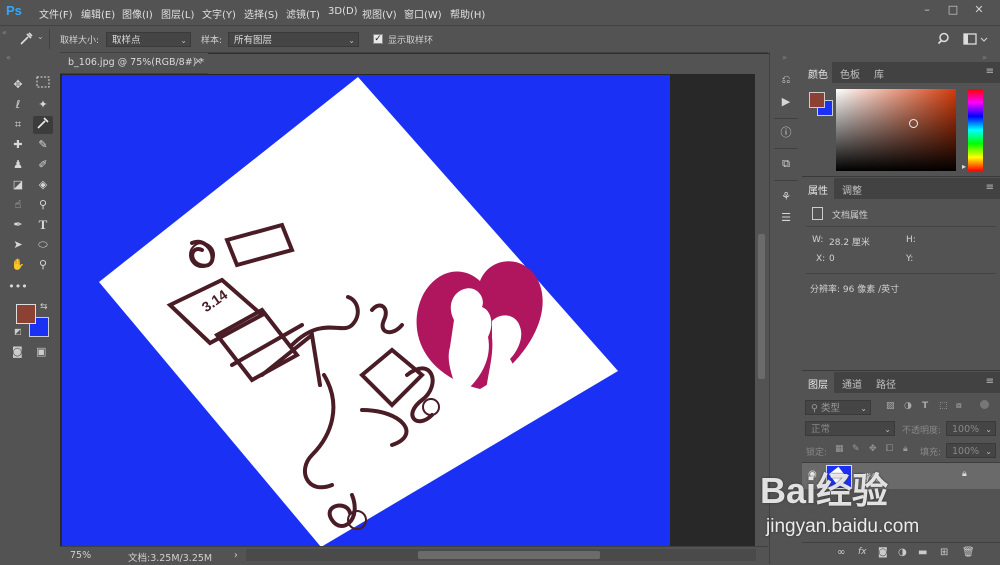 The width and height of the screenshot is (1000, 565). Describe the element at coordinates (303, 13) in the screenshot. I see `menu-item-6: 滤镜(T)` at that location.